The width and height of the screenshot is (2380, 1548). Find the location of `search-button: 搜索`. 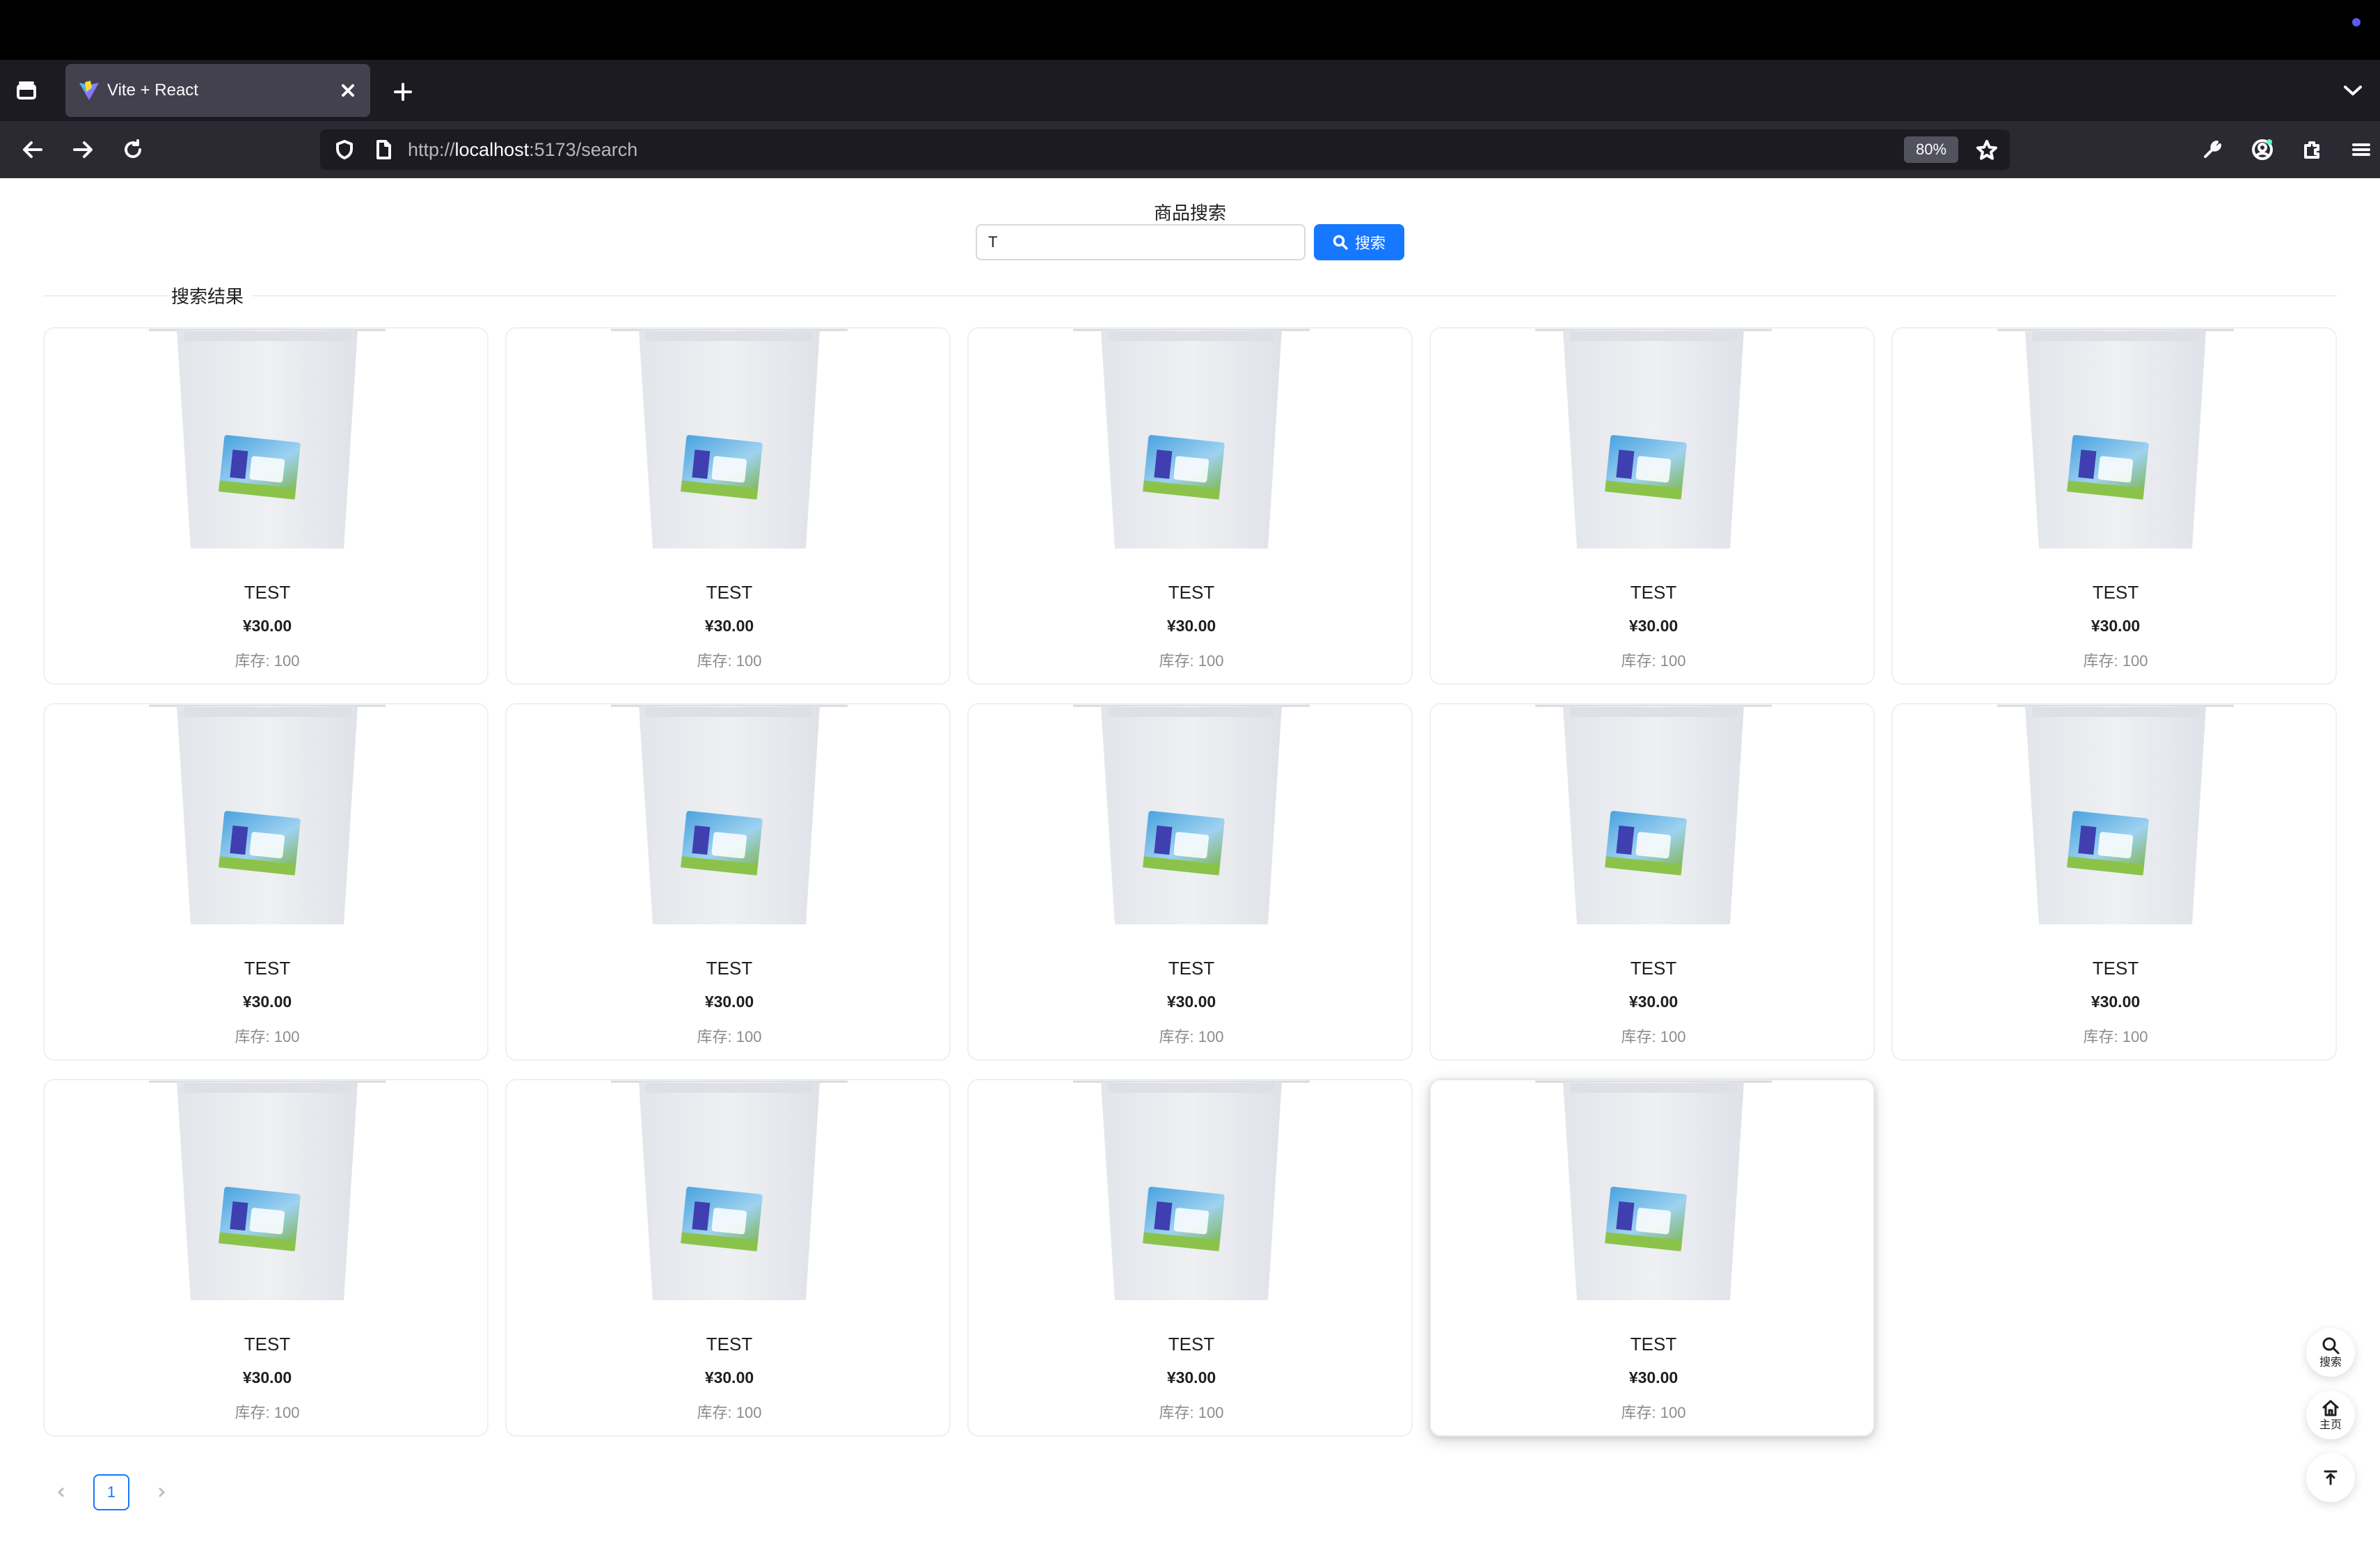

search-button: 搜索 is located at coordinates (1359, 242).